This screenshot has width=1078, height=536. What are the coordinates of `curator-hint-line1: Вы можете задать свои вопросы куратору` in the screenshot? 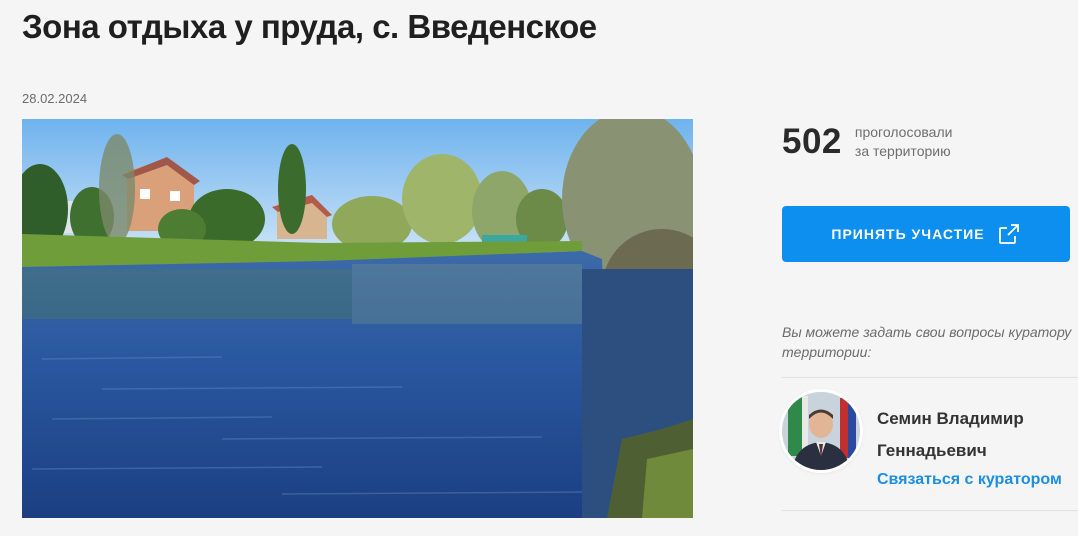 It's located at (927, 332).